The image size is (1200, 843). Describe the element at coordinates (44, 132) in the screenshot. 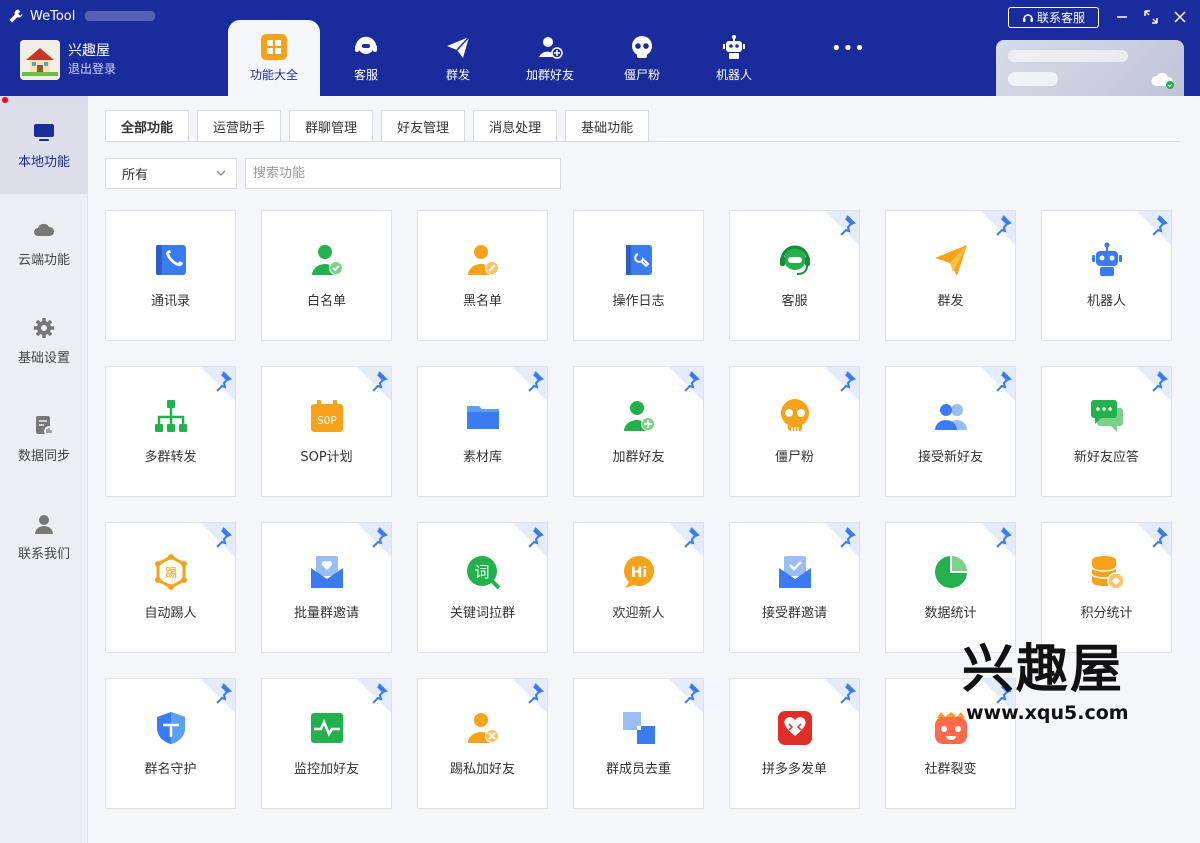

I see `monitor-icon` at that location.